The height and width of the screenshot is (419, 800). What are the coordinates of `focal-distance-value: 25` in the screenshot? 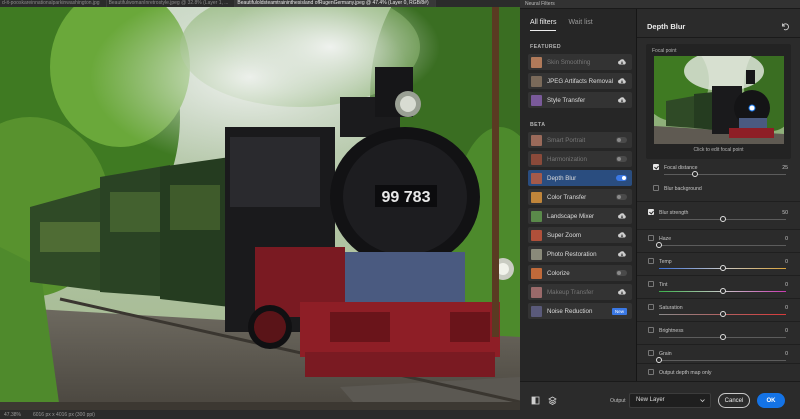 It's located at (785, 168).